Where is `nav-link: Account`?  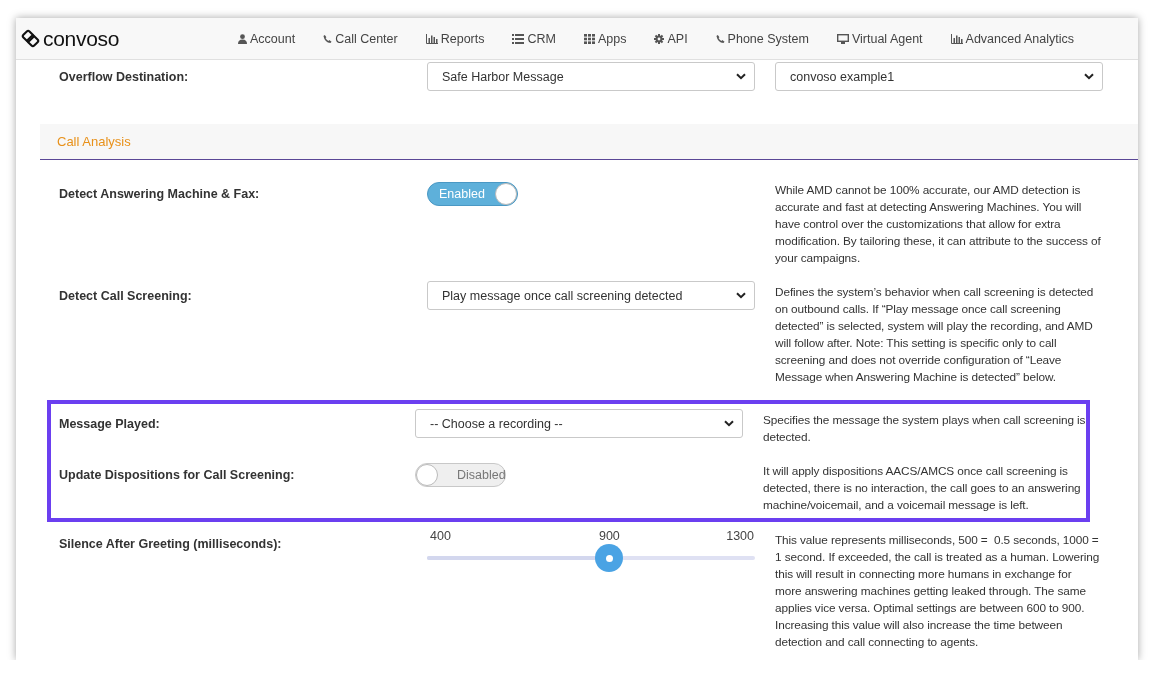
nav-link: Account is located at coordinates (267, 38).